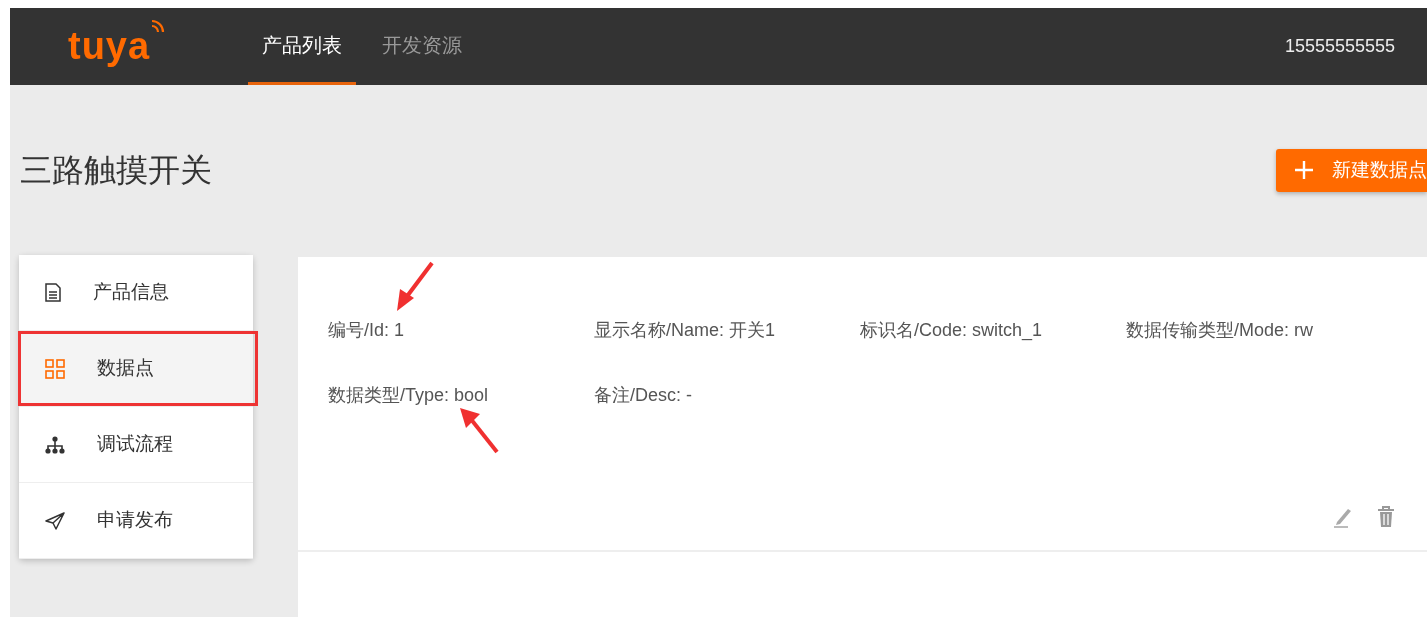 The width and height of the screenshot is (1427, 617). I want to click on grid-icon, so click(55, 368).